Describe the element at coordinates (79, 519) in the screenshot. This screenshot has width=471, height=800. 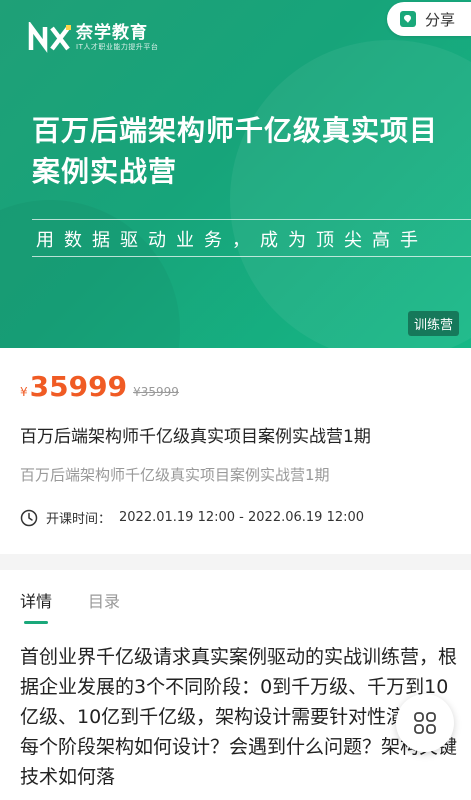
I see `time-label: 开课时间：` at that location.